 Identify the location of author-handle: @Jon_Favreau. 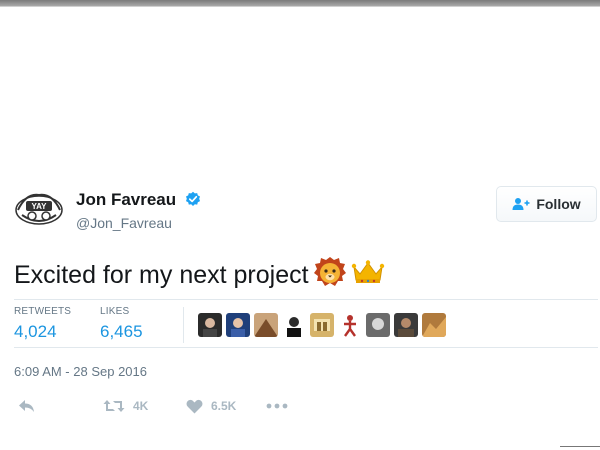
(124, 223).